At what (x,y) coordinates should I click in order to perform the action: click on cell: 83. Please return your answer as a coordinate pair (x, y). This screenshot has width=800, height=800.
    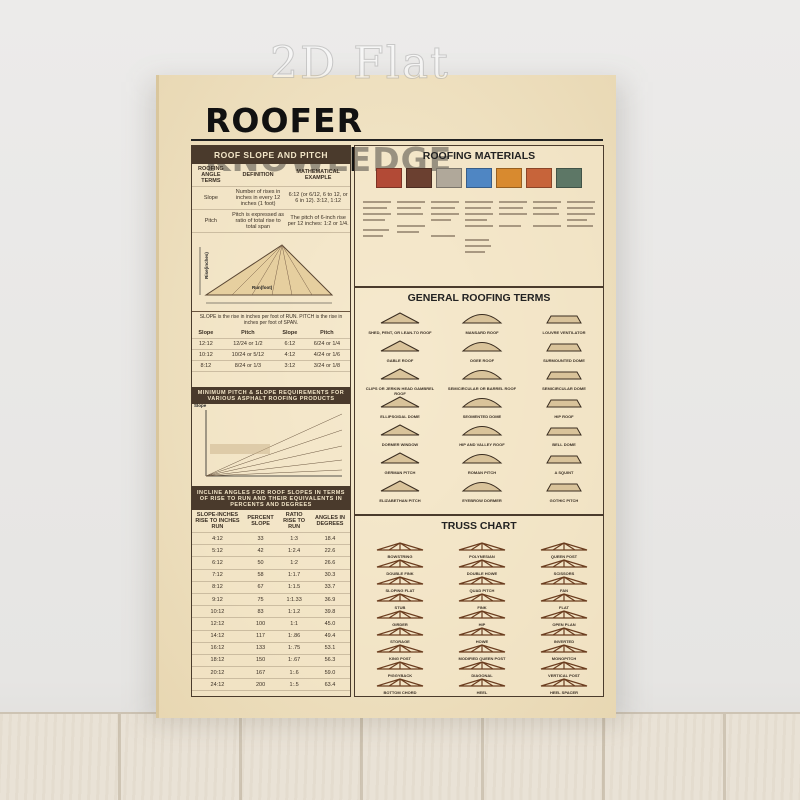
    Looking at the image, I should click on (260, 612).